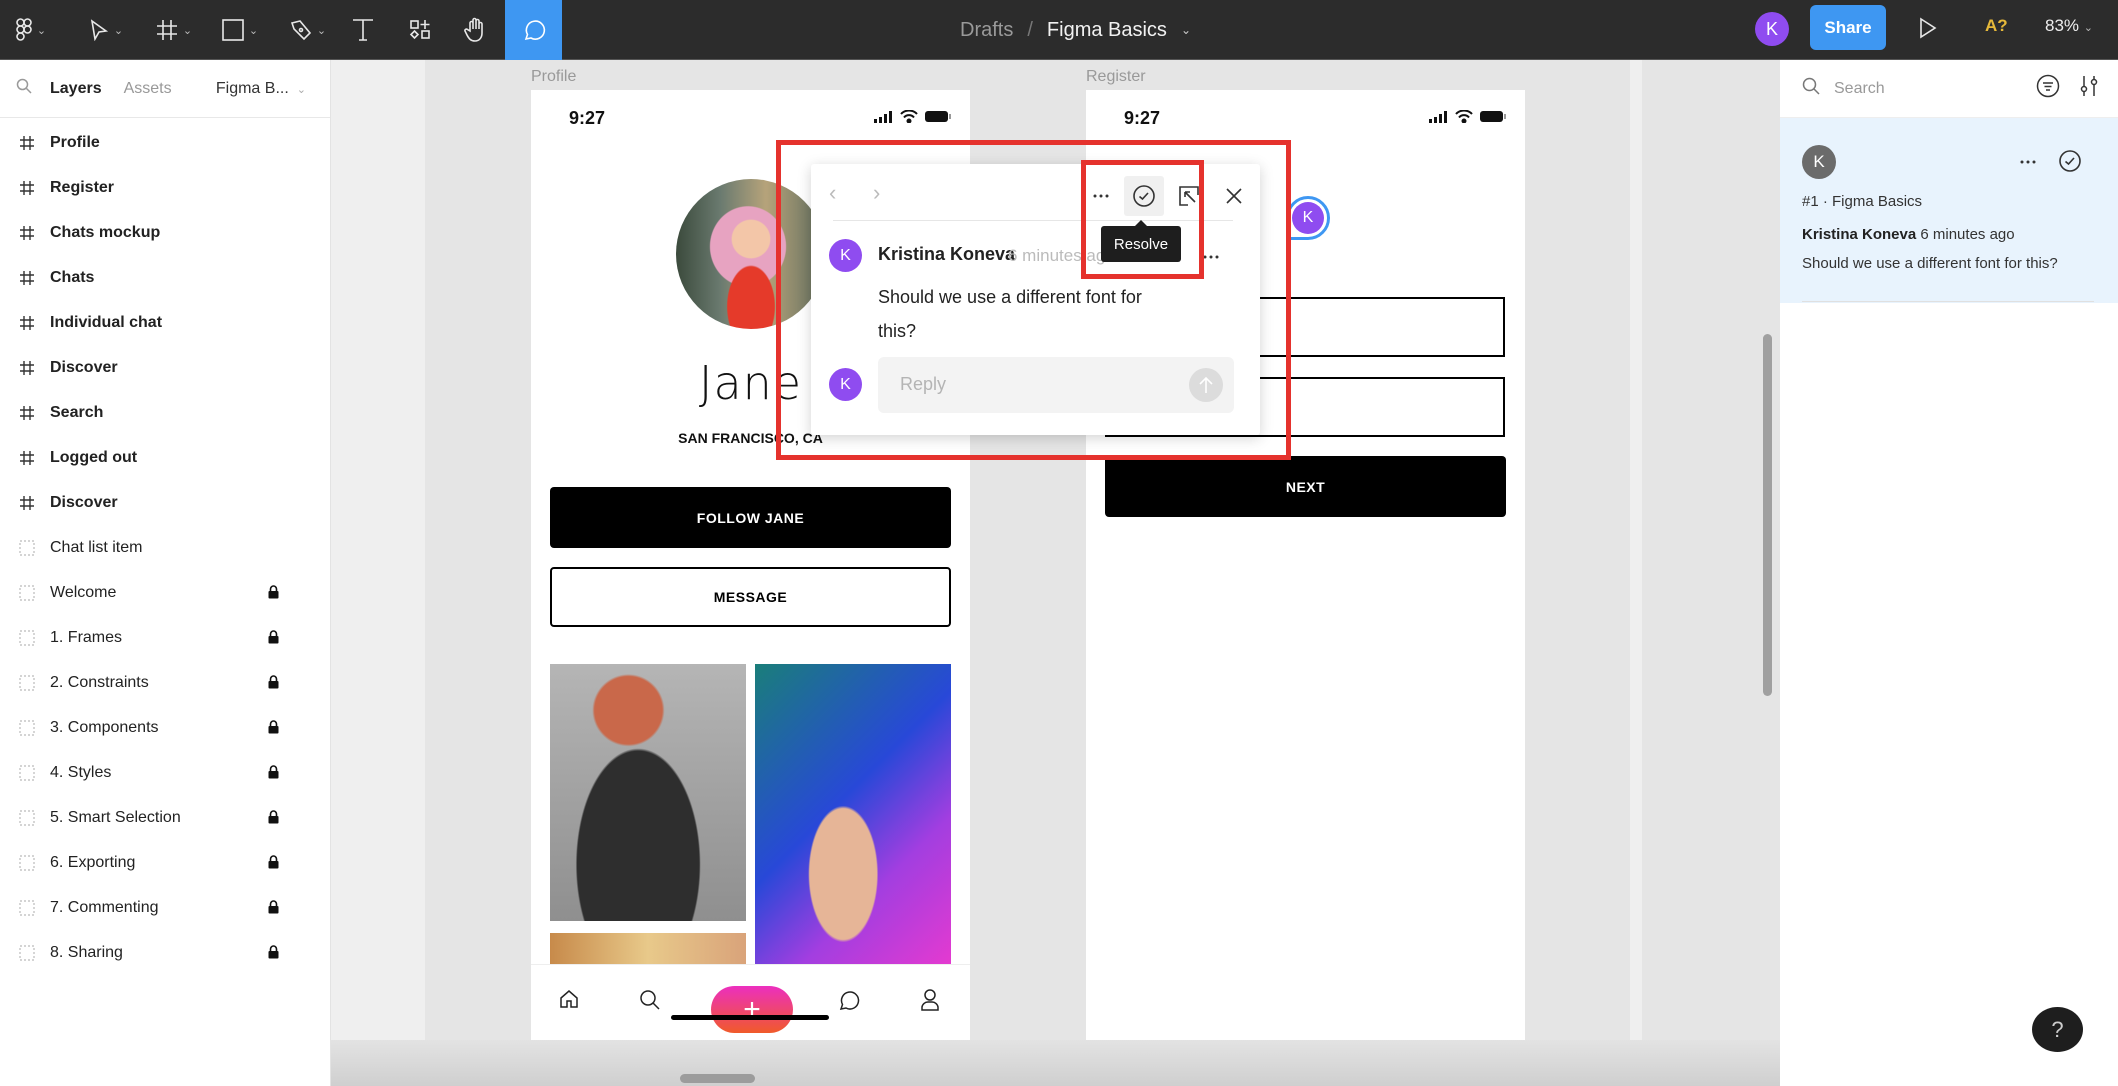 The image size is (2118, 1086). Describe the element at coordinates (849, 1002) in the screenshot. I see `chat-bubble-icon` at that location.